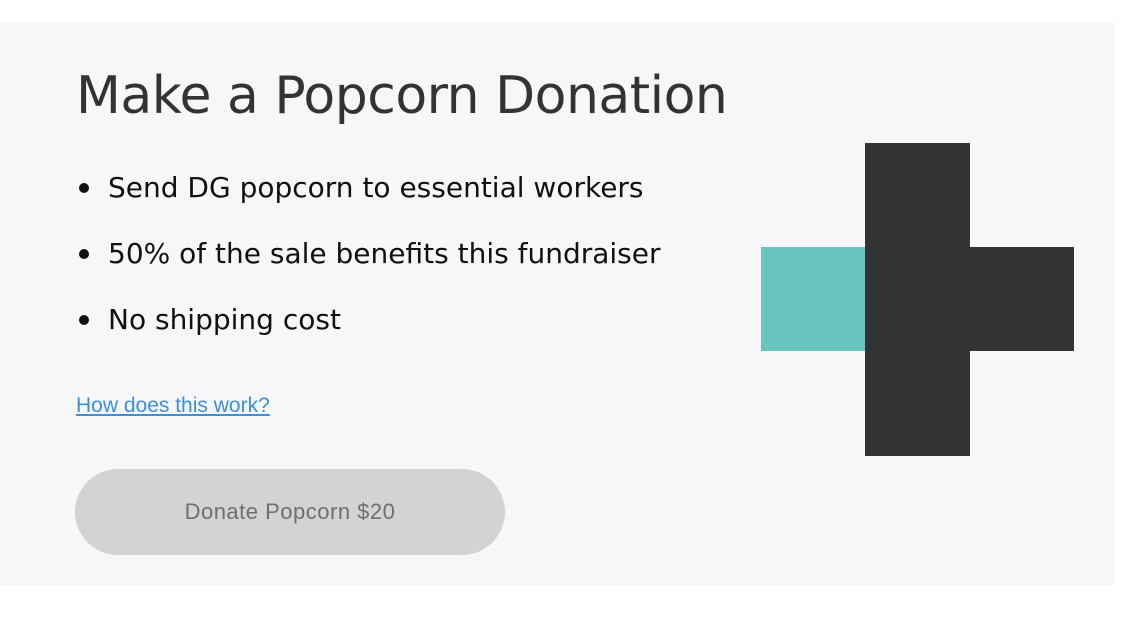  I want to click on list-item: Send DG popcorn to essential workers, so click(368, 201).